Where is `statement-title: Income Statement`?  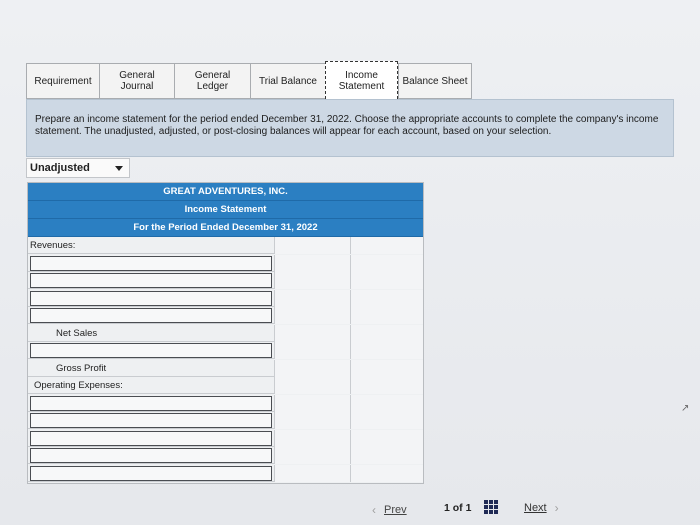 statement-title: Income Statement is located at coordinates (225, 210).